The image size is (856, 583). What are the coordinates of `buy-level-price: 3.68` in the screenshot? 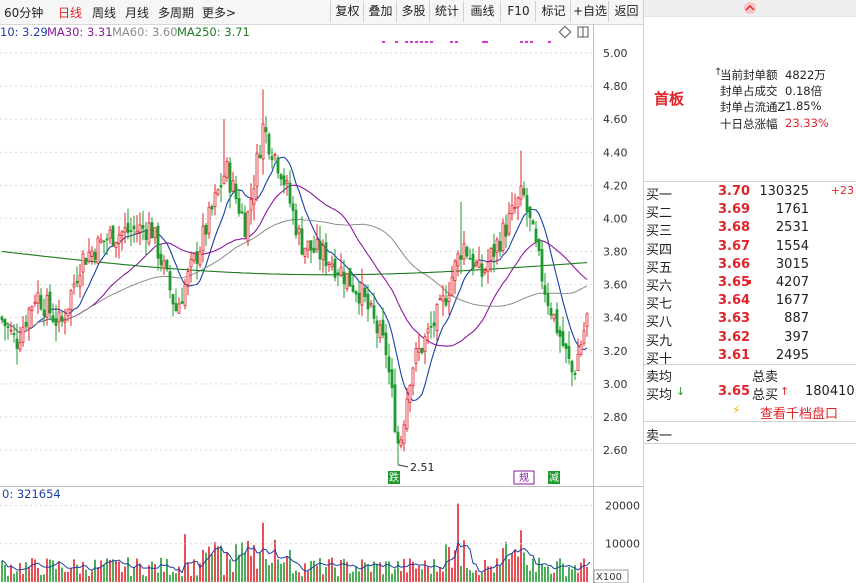 It's located at (734, 228).